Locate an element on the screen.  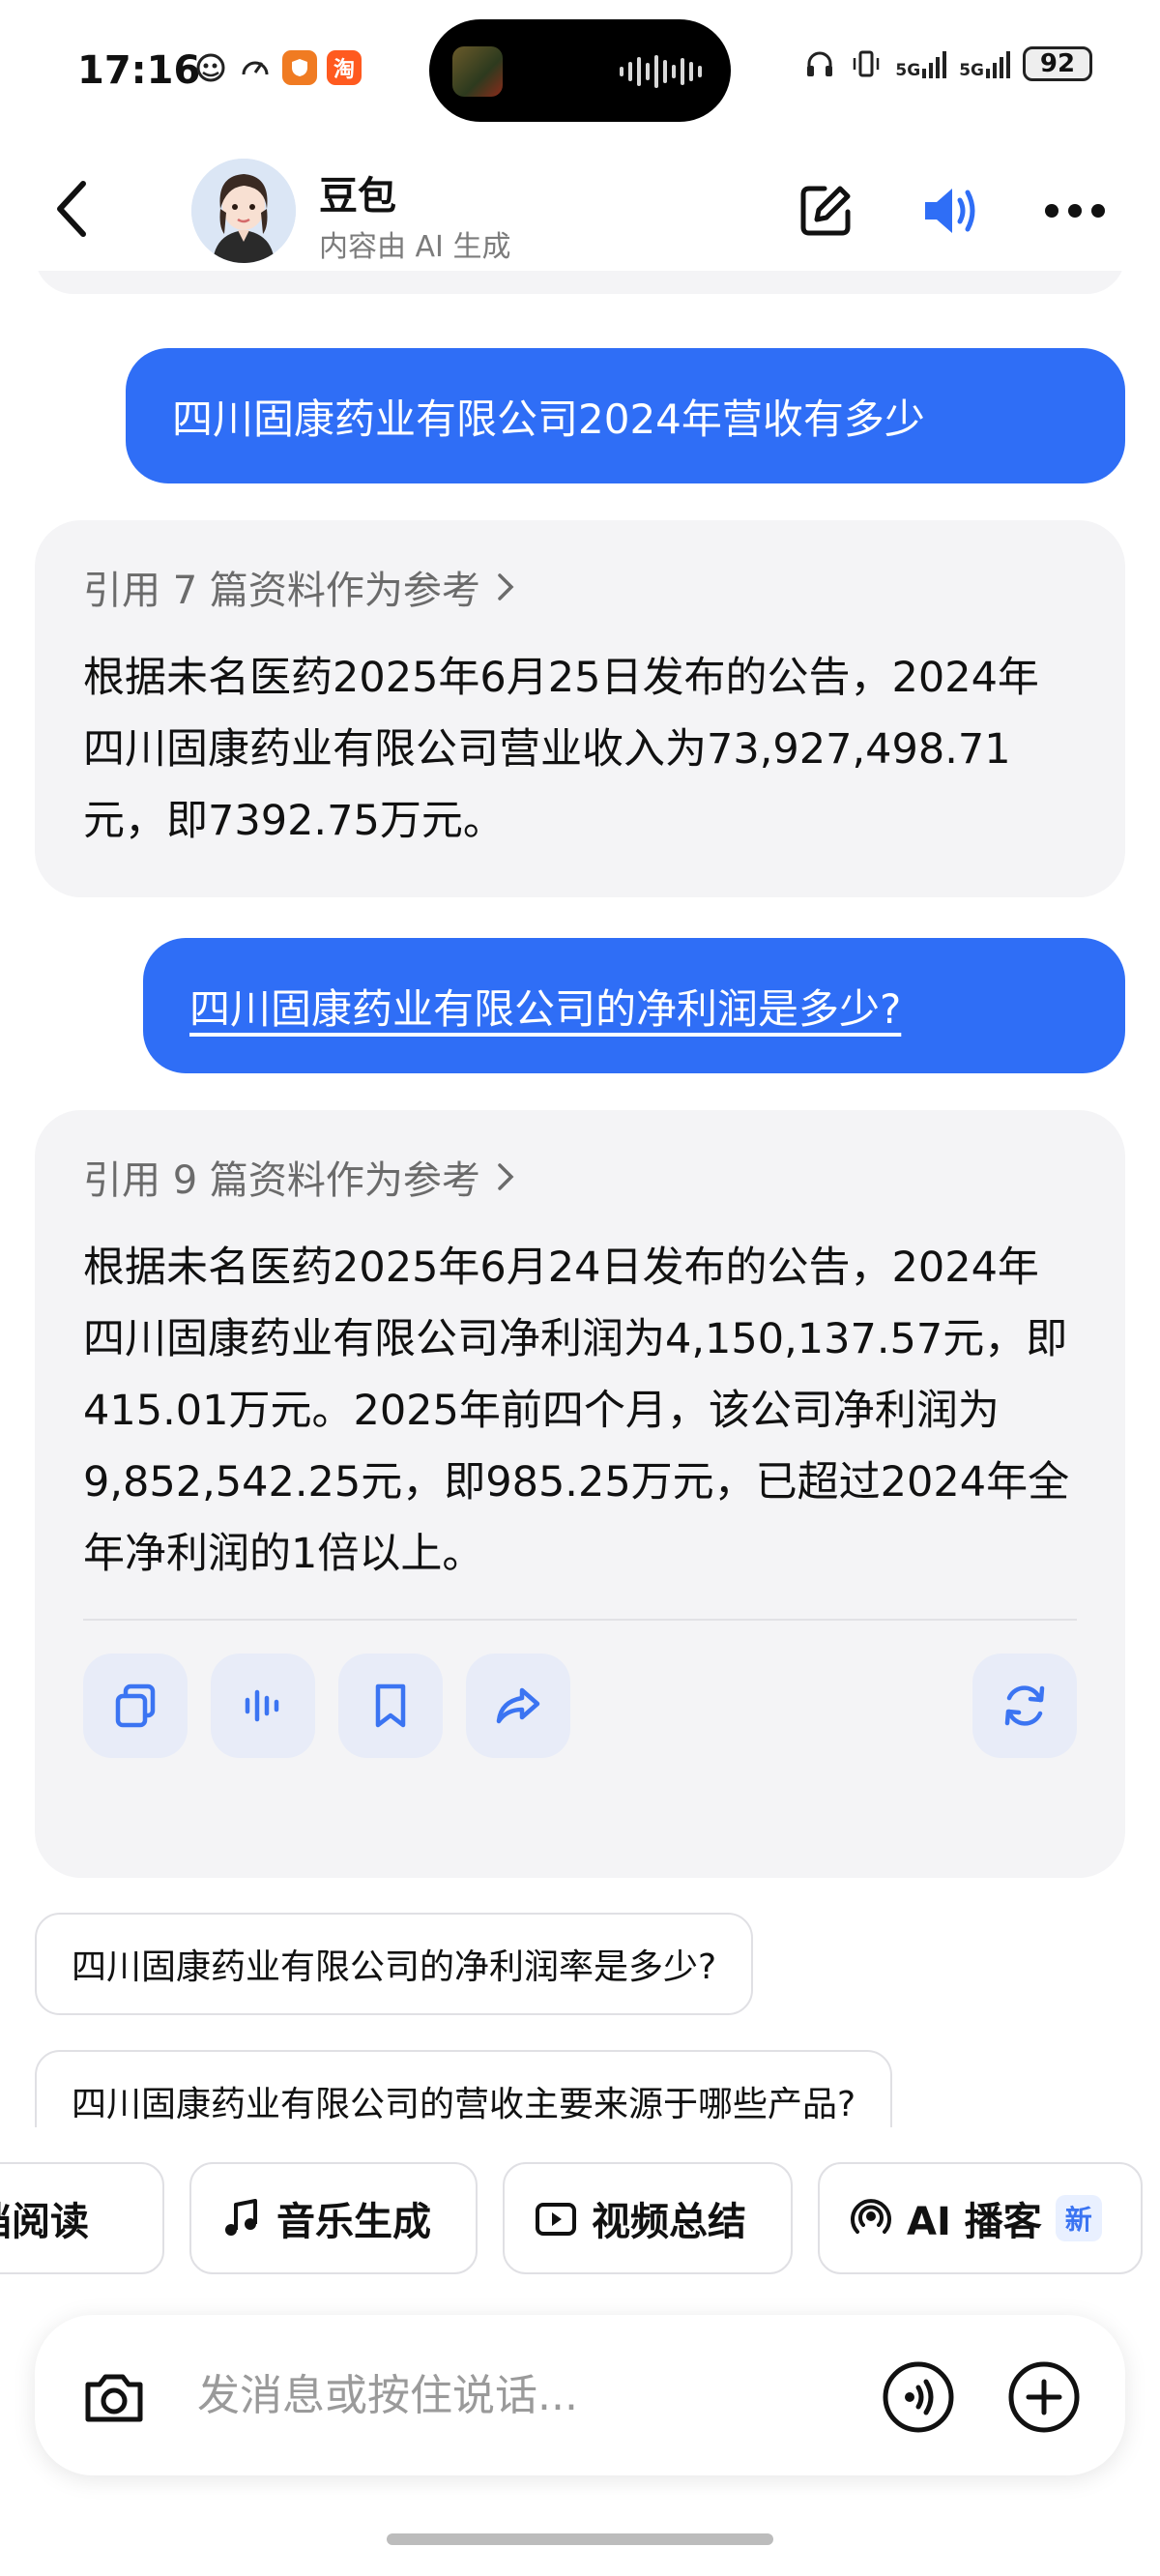
plus-circle-icon is located at coordinates (1044, 2397).